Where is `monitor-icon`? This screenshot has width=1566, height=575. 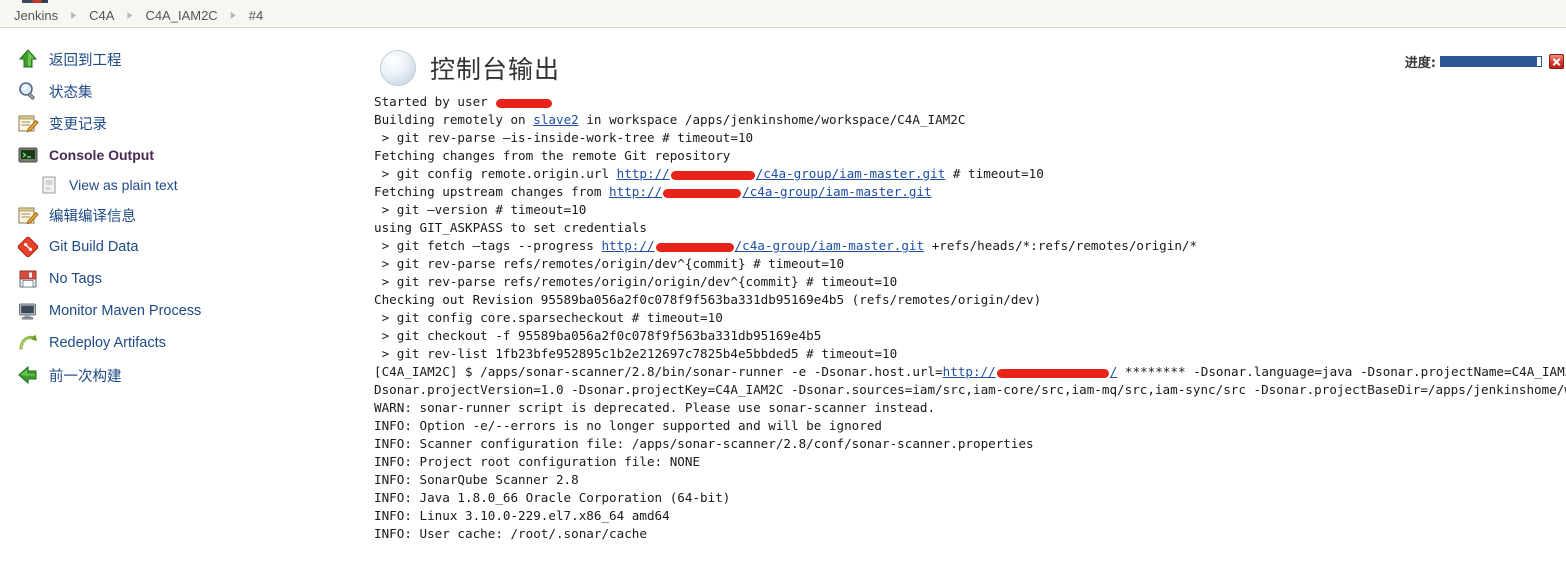
monitor-icon is located at coordinates (28, 311).